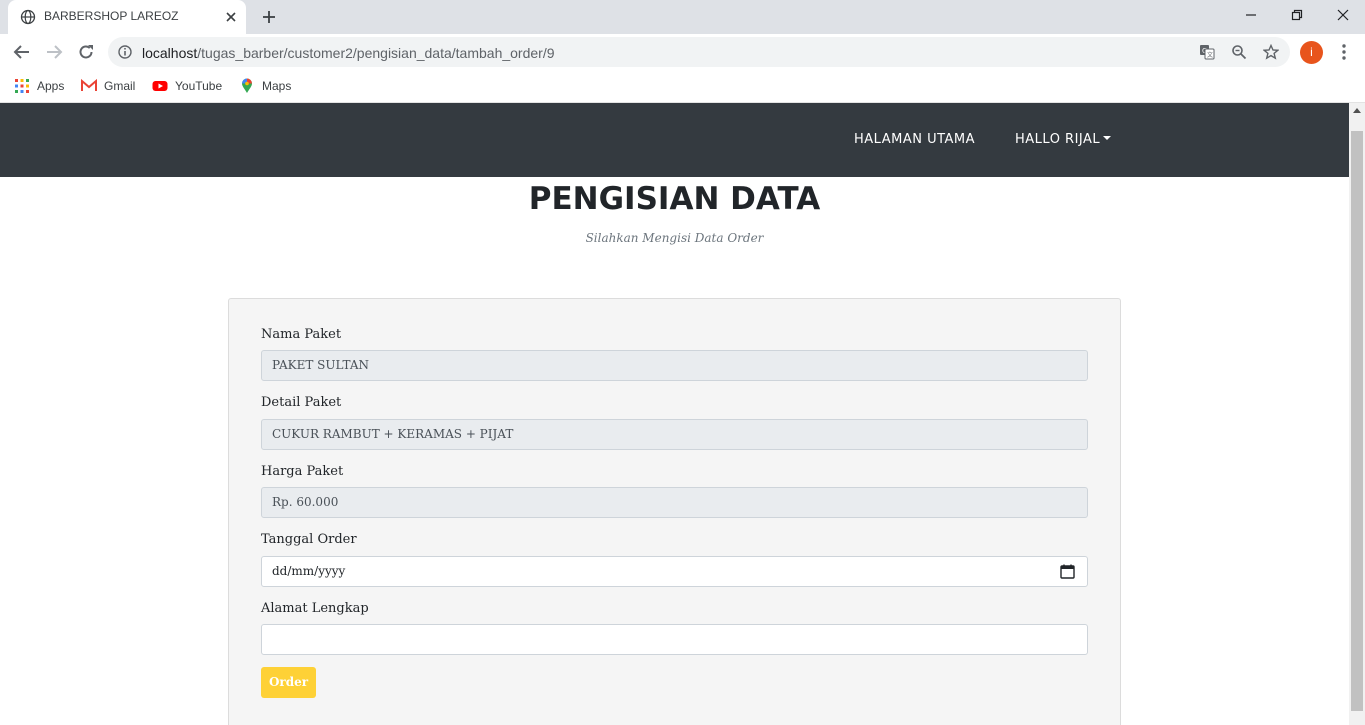 Image resolution: width=1365 pixels, height=725 pixels. What do you see at coordinates (309, 571) in the screenshot?
I see `tanggal-order-placeholder: dd/mm/yyyy` at bounding box center [309, 571].